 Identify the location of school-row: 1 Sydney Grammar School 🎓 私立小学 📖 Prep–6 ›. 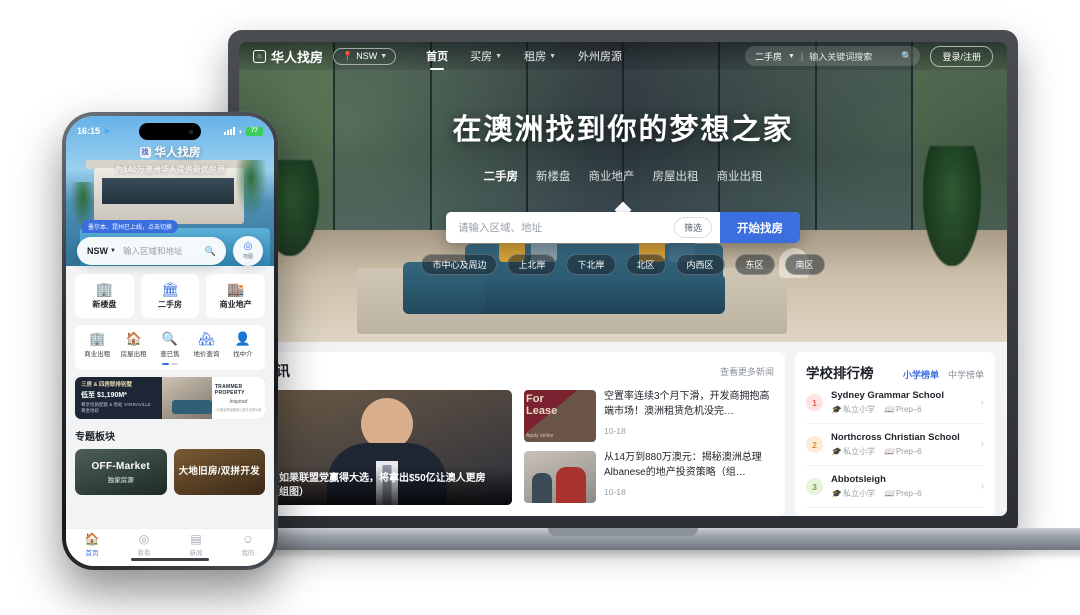
(895, 403).